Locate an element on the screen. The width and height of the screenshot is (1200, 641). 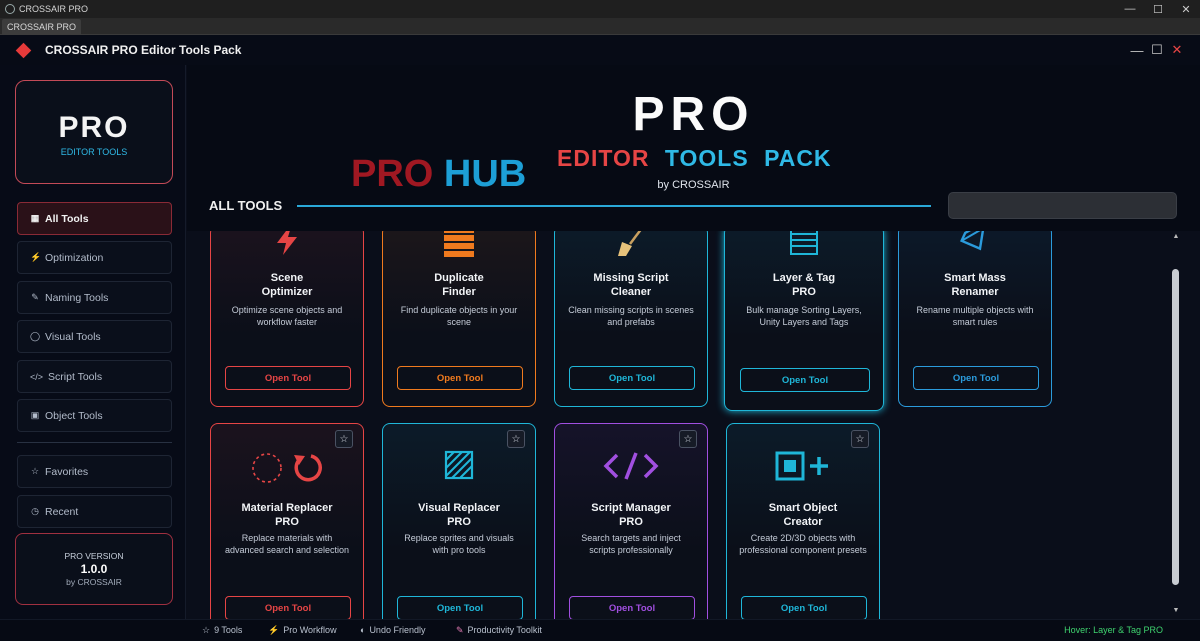
sidebar-item-recent: ◷ Recent is located at coordinates (94, 511).